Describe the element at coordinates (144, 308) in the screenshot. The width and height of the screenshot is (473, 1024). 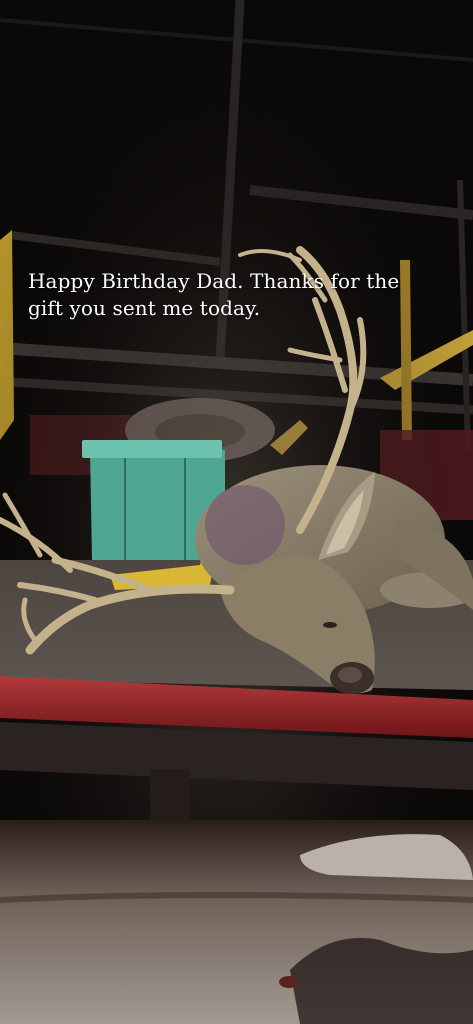
I see `caption-line-2: gift you sent me today.` at that location.